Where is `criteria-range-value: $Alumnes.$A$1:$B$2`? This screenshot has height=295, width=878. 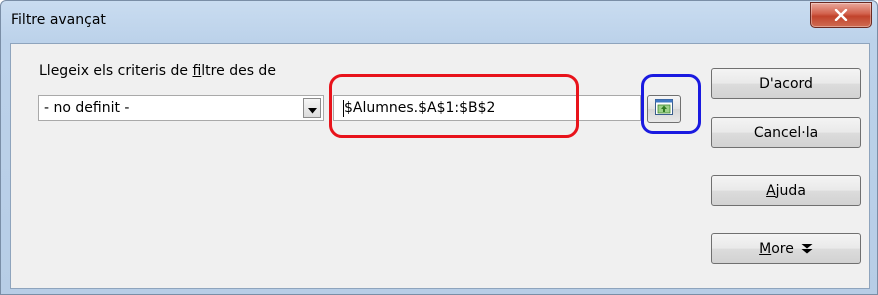
criteria-range-value: $Alumnes.$A$1:$B$2 is located at coordinates (420, 108).